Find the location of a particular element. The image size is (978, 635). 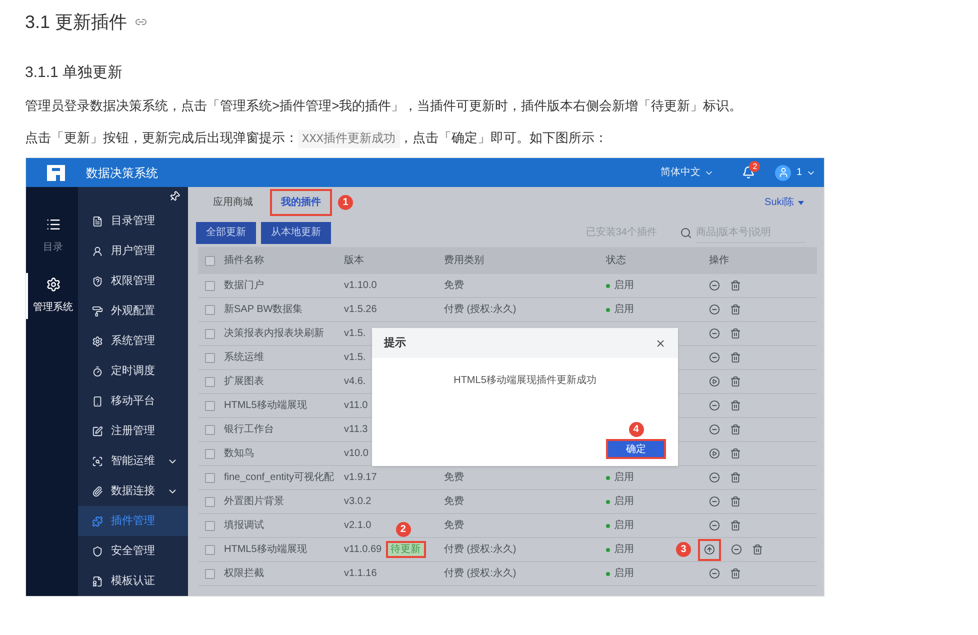

update-icon is located at coordinates (709, 549).